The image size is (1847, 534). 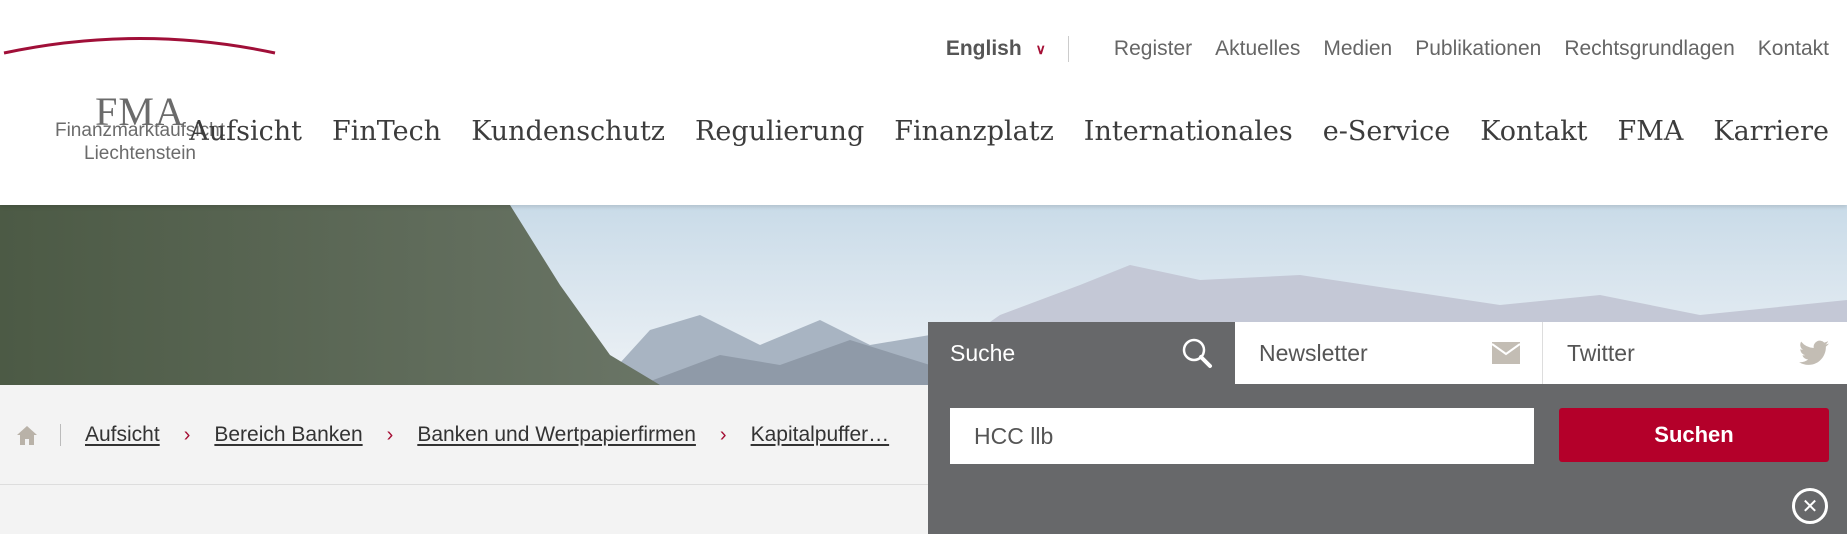 What do you see at coordinates (556, 435) in the screenshot?
I see `breadcrumb-banken-wertpapierfirmen: Banken und Wertpapierfirmen` at bounding box center [556, 435].